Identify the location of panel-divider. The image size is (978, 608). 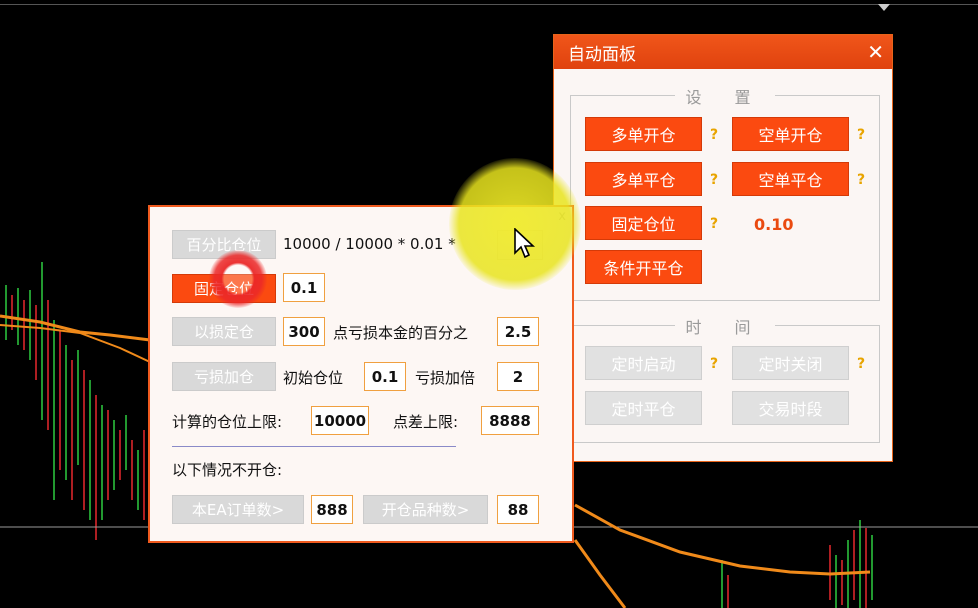
(314, 446).